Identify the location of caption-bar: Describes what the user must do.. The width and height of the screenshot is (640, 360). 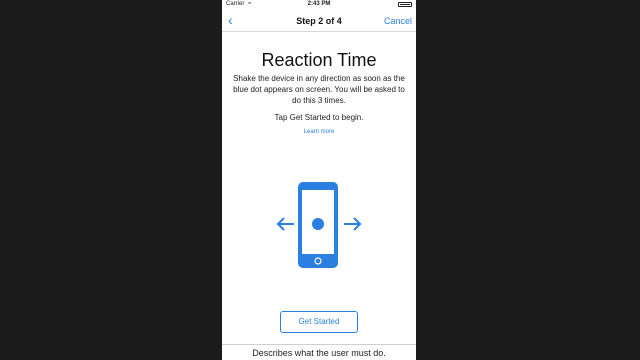
(319, 352).